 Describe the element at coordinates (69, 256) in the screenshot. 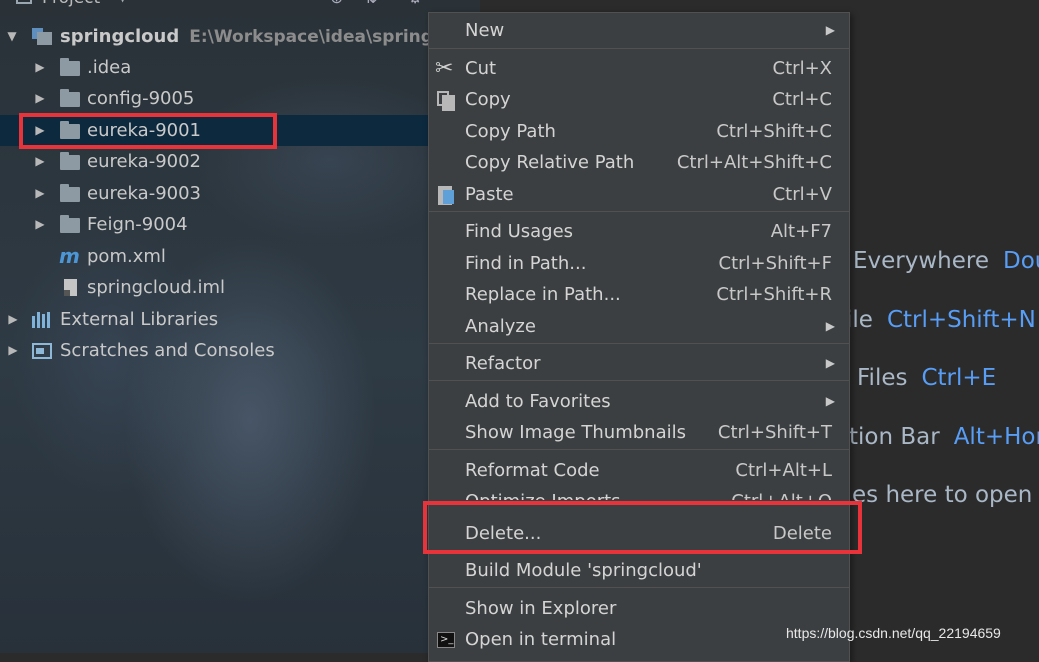

I see `maven-icon: m` at that location.